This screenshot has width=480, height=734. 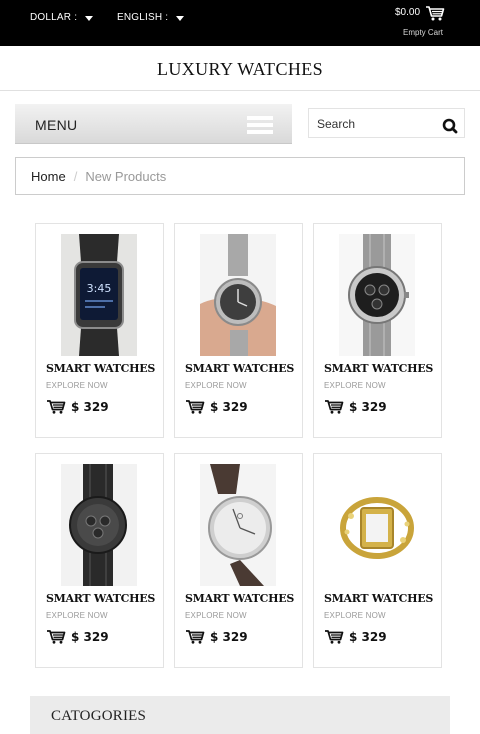 I want to click on search-input, so click(x=374, y=123).